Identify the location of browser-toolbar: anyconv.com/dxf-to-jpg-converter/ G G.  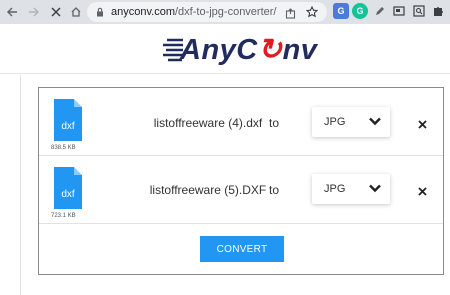
(225, 12).